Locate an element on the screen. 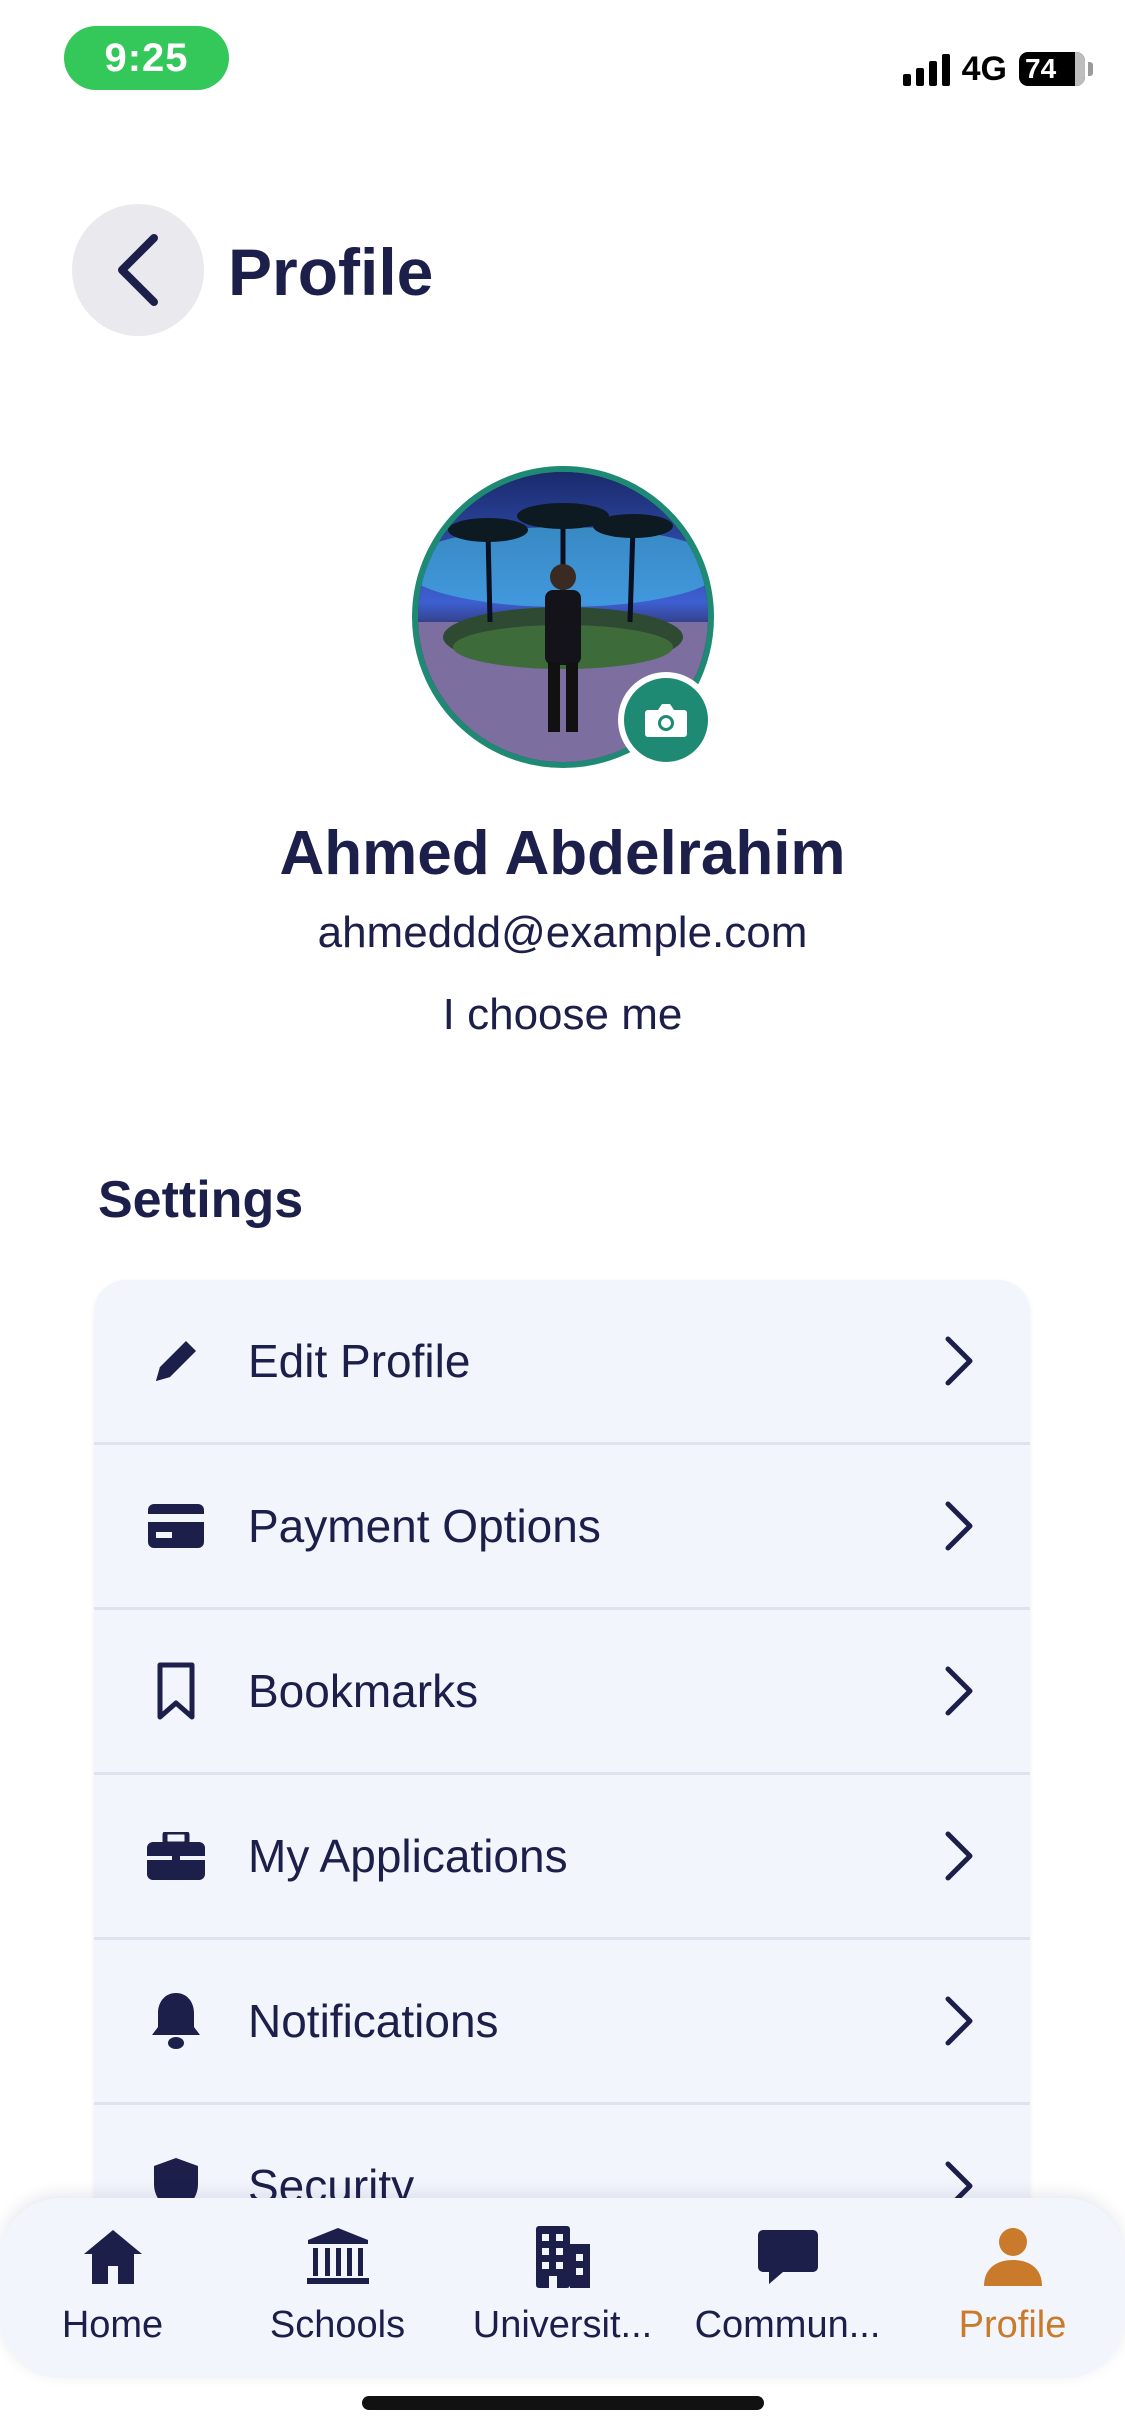 This screenshot has width=1125, height=2436. settings-item-label: Payment Options is located at coordinates (424, 1526).